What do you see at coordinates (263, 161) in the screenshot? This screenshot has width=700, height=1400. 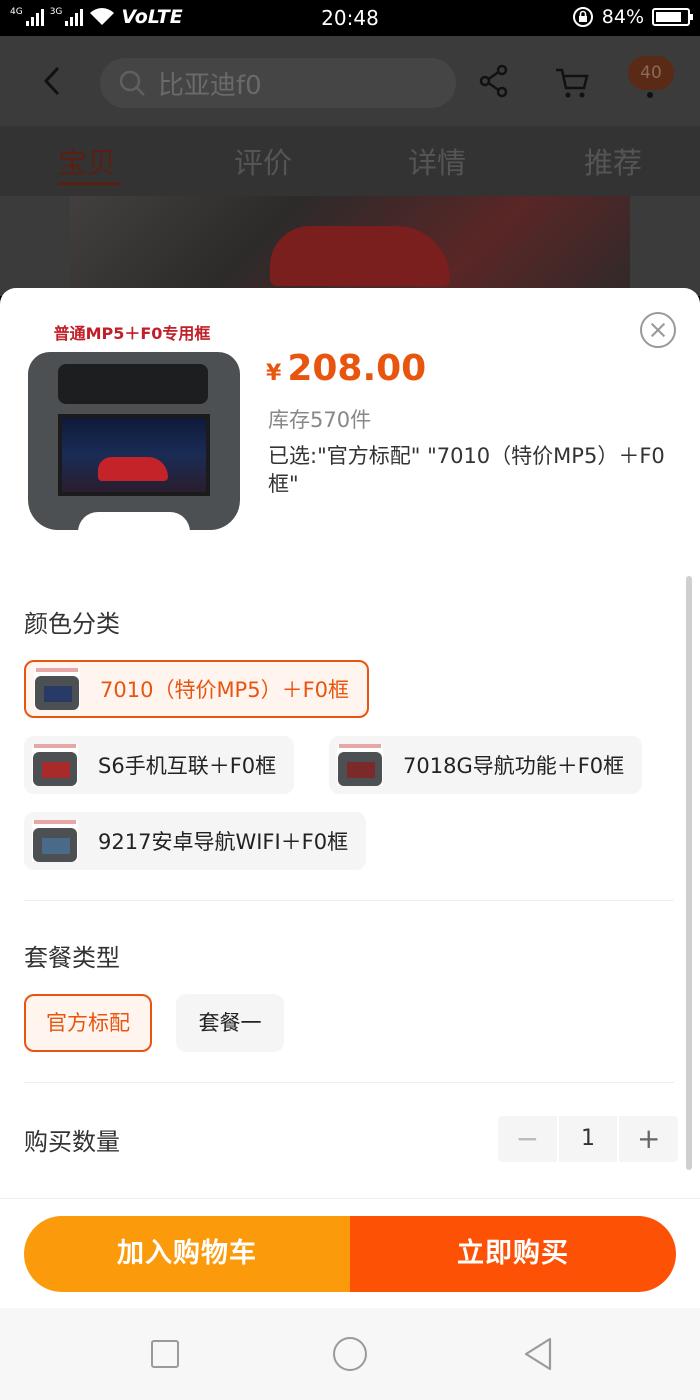 I see `tab-reviews: 评价` at bounding box center [263, 161].